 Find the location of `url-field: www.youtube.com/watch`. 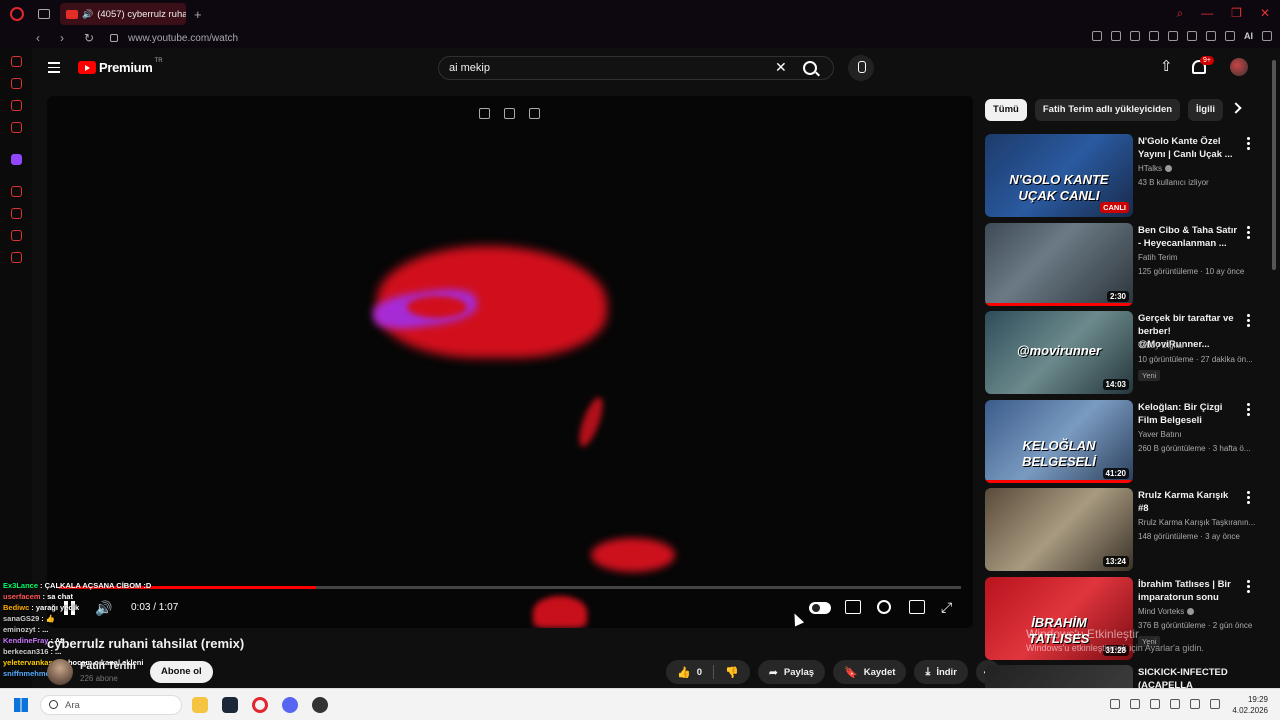

url-field: www.youtube.com/watch is located at coordinates (183, 38).